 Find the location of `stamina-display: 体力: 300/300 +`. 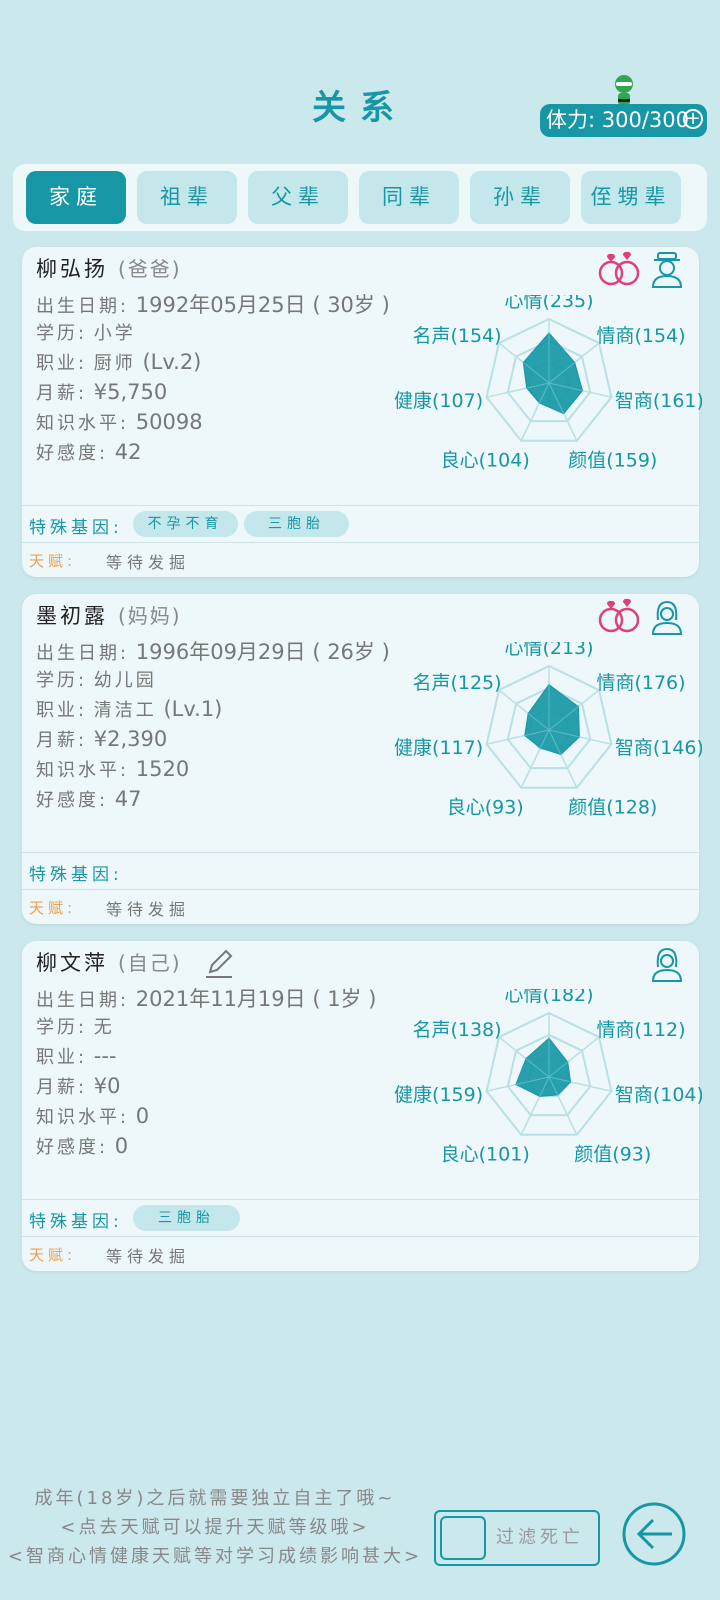

stamina-display: 体力: 300/300 + is located at coordinates (623, 120).